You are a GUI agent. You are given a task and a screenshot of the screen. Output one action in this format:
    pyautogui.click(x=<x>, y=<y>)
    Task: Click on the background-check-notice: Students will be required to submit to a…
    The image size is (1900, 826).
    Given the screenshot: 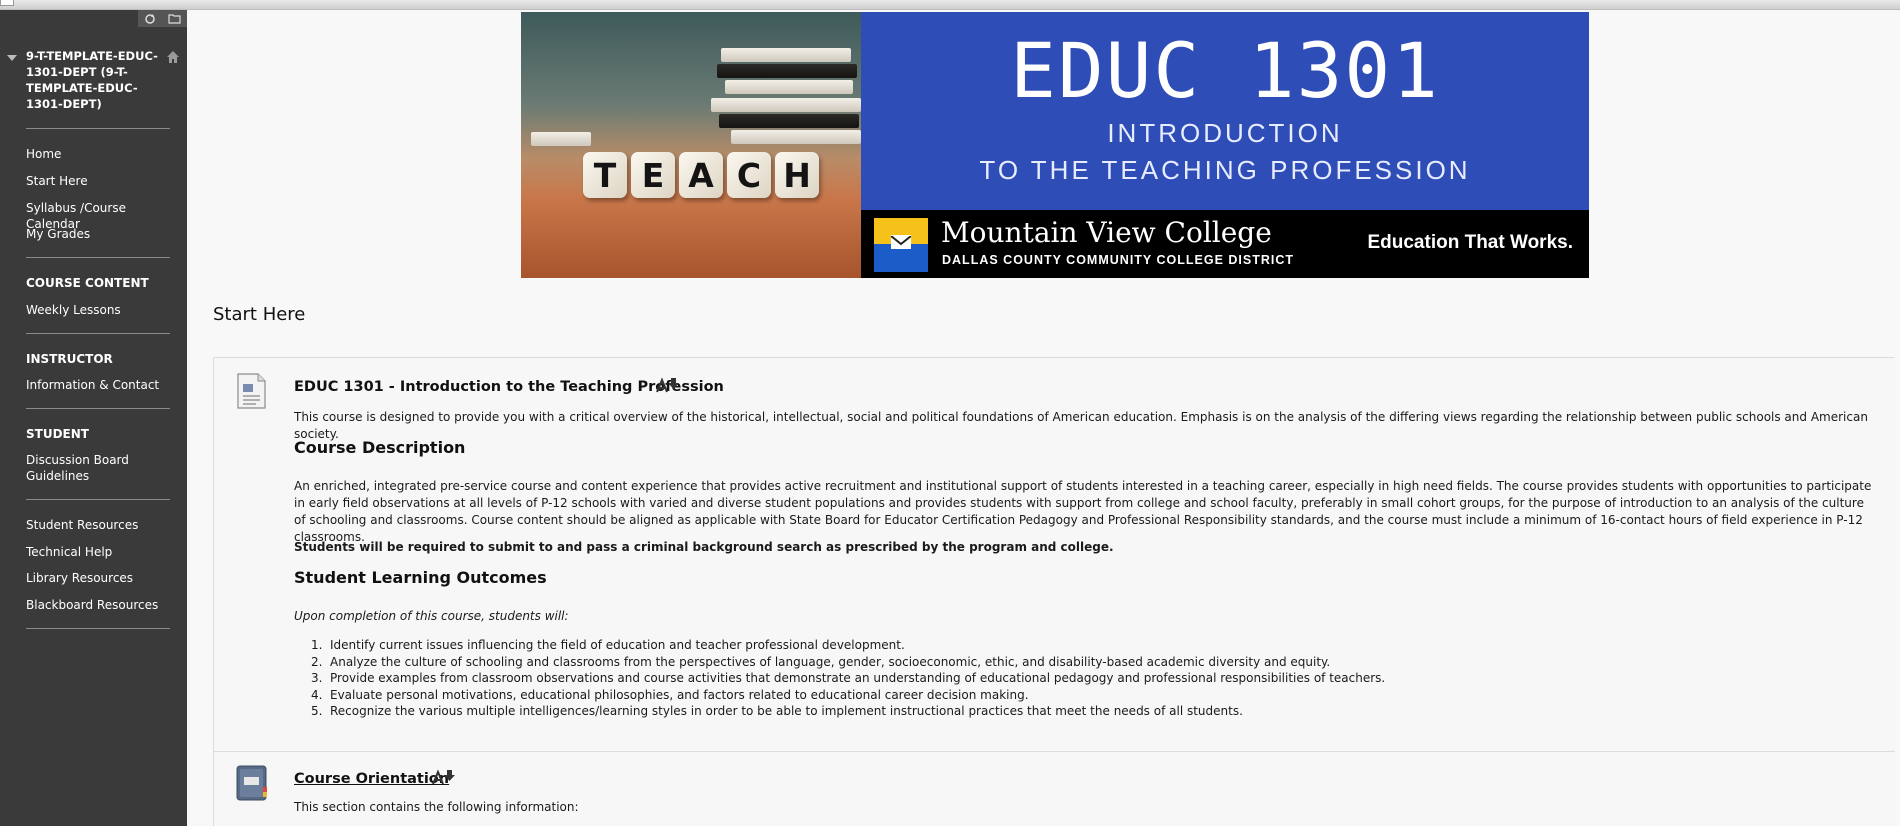 What is the action you would take?
    pyautogui.click(x=704, y=547)
    